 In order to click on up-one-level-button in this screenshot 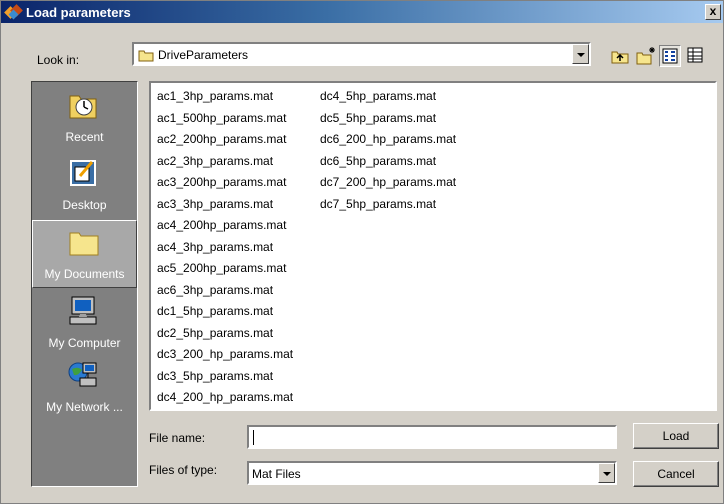, I will do `click(620, 56)`.